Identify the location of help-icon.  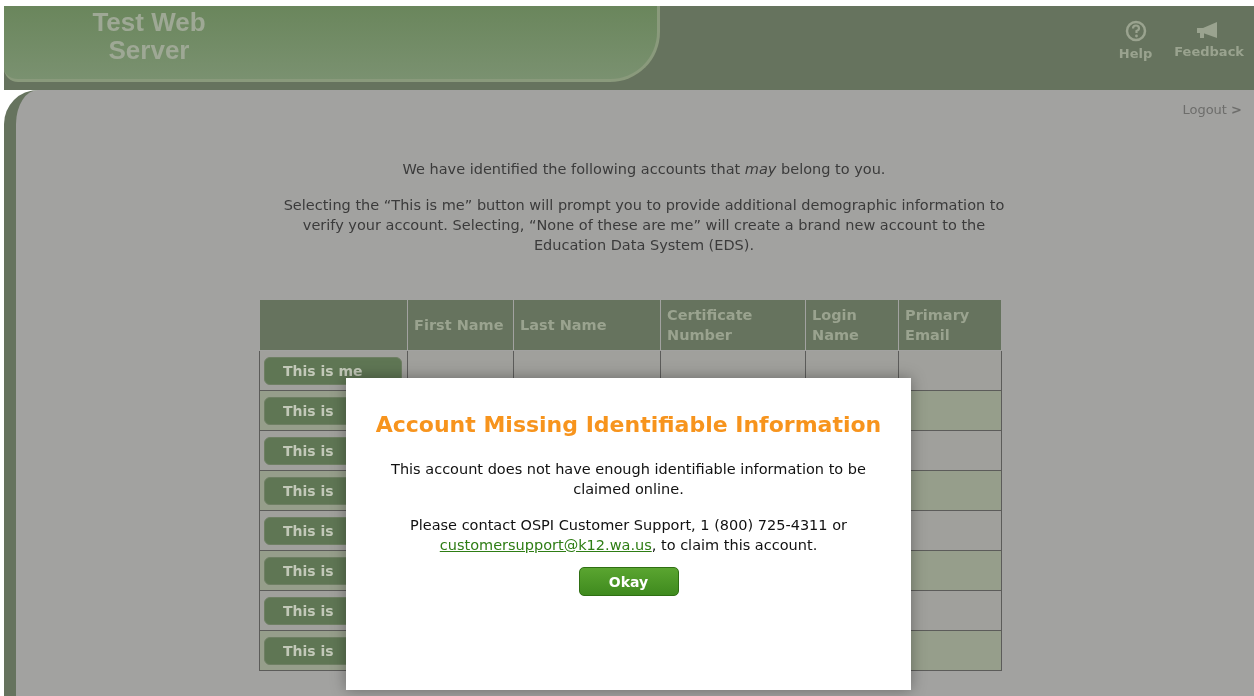
(1135, 31).